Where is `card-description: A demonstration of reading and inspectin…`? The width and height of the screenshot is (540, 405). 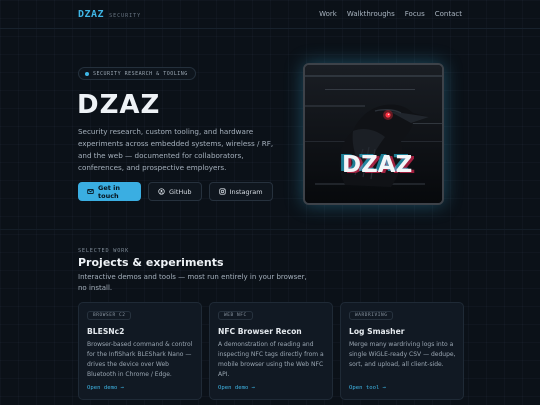
card-description: A demonstration of reading and inspectin… is located at coordinates (271, 359).